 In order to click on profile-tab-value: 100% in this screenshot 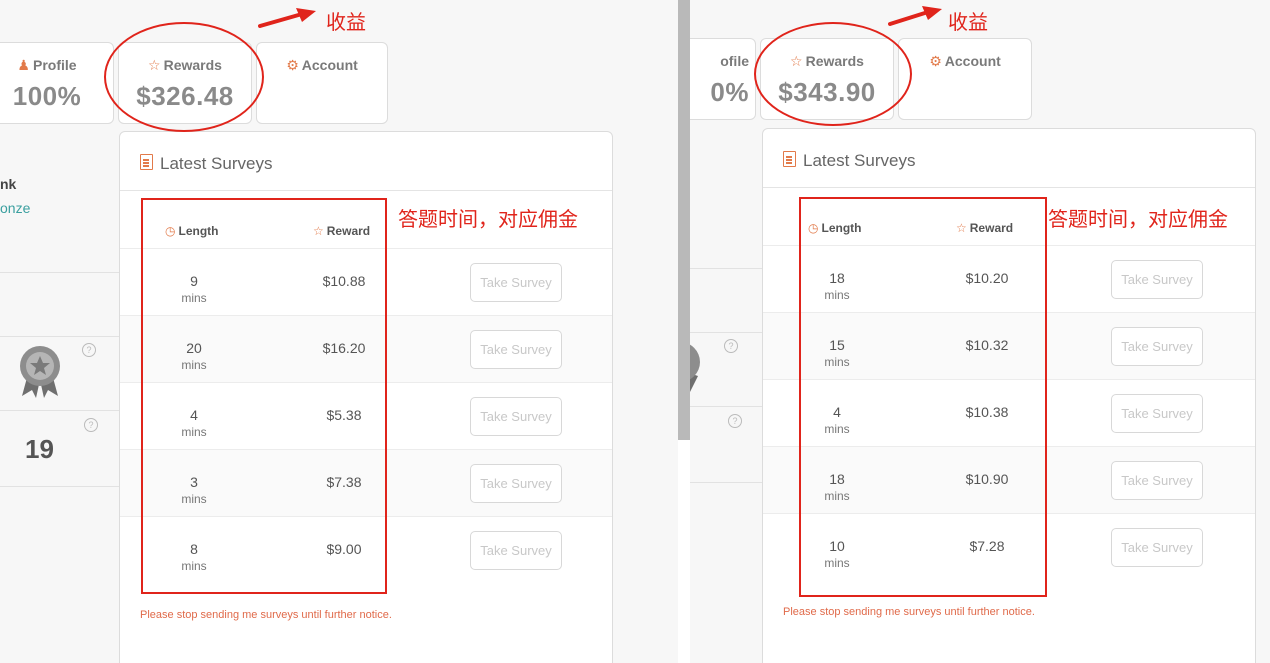, I will do `click(47, 96)`.